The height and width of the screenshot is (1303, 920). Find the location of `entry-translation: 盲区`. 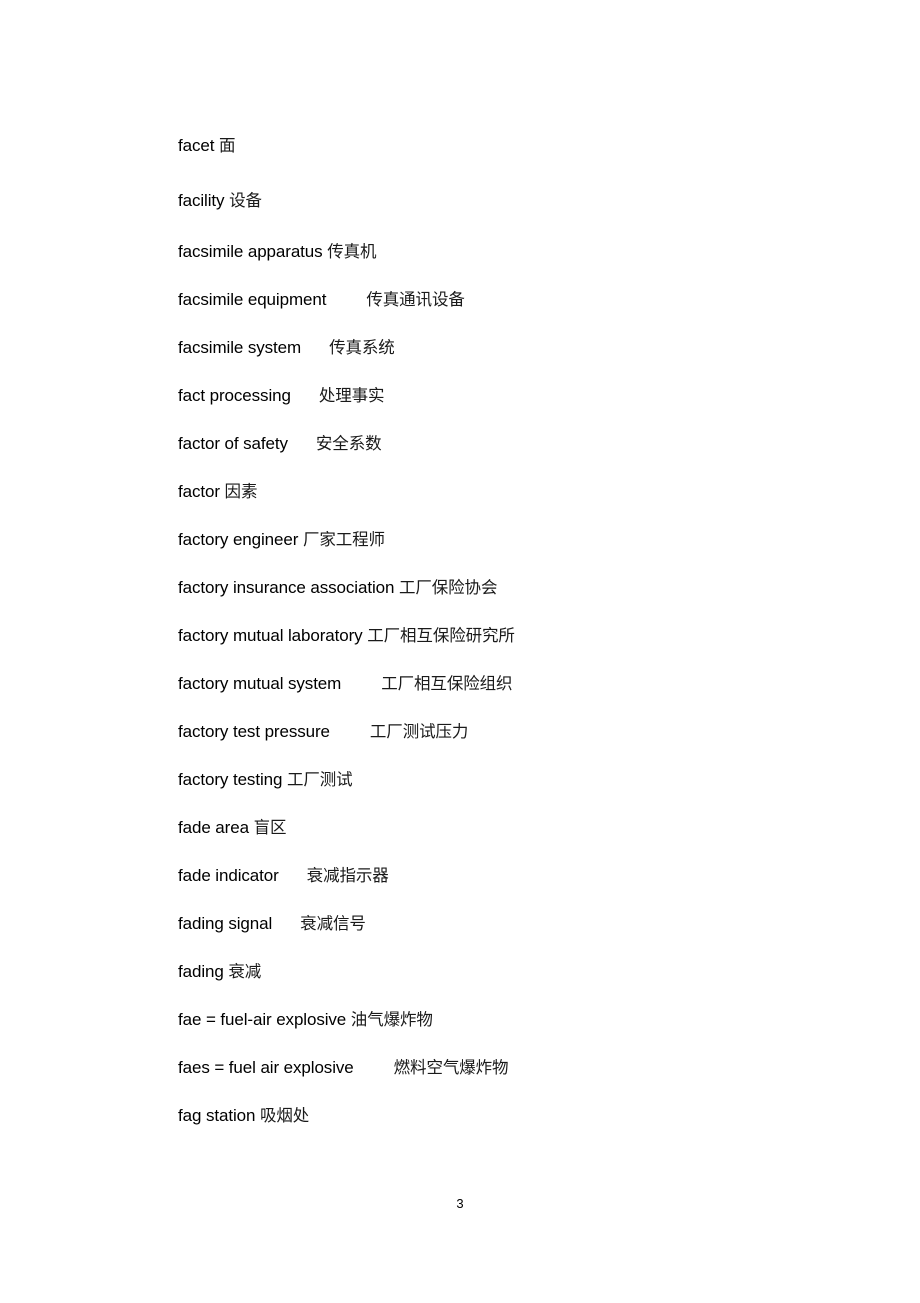

entry-translation: 盲区 is located at coordinates (270, 827).